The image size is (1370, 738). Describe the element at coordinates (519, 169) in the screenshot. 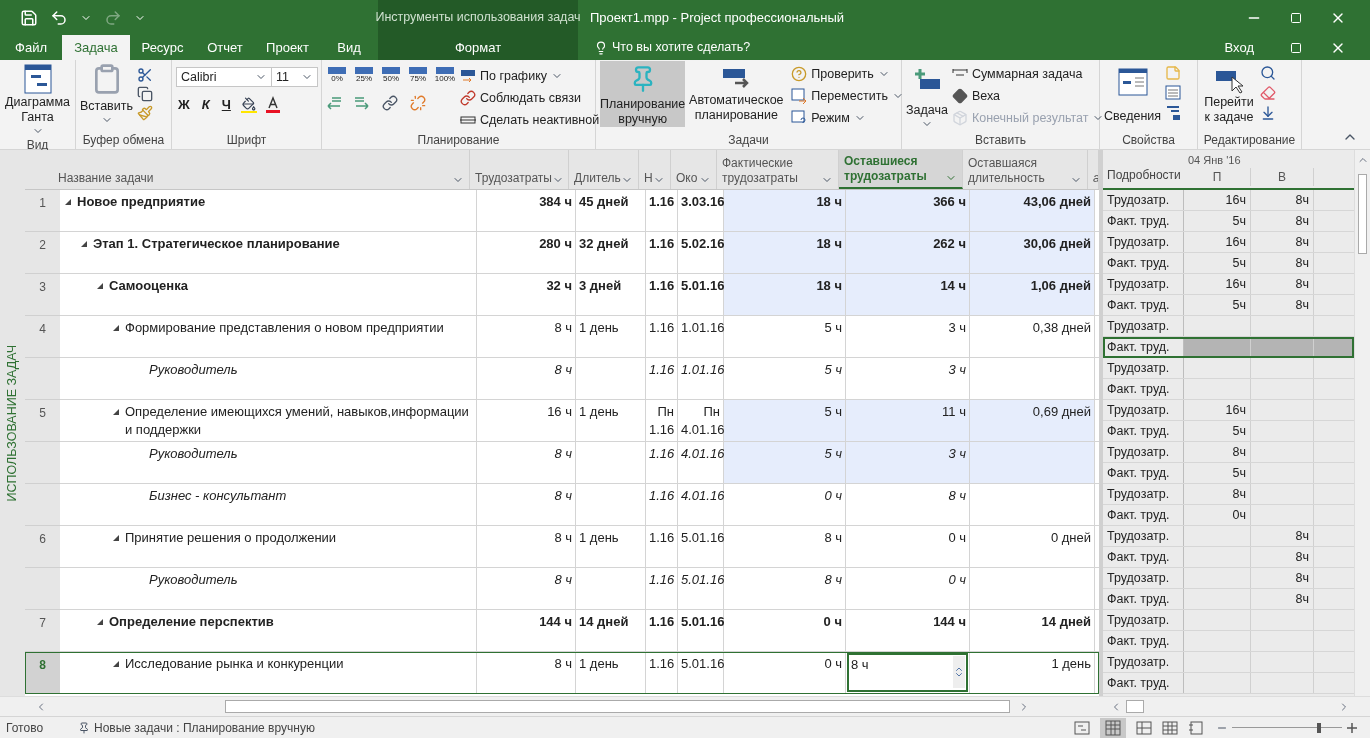

I see `column-header: Трудозатраты` at that location.